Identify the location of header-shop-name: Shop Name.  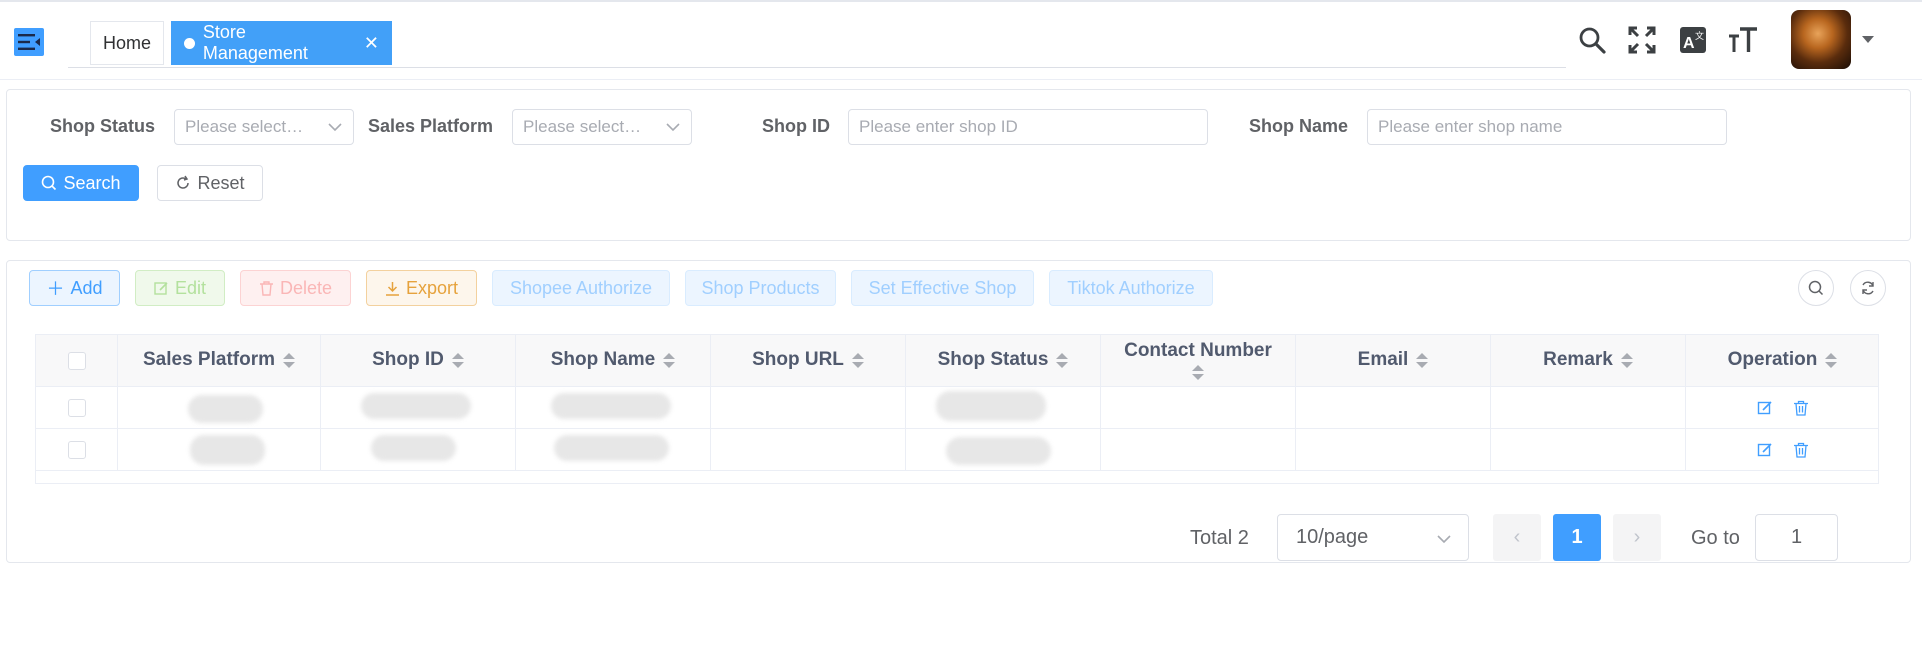
(613, 360).